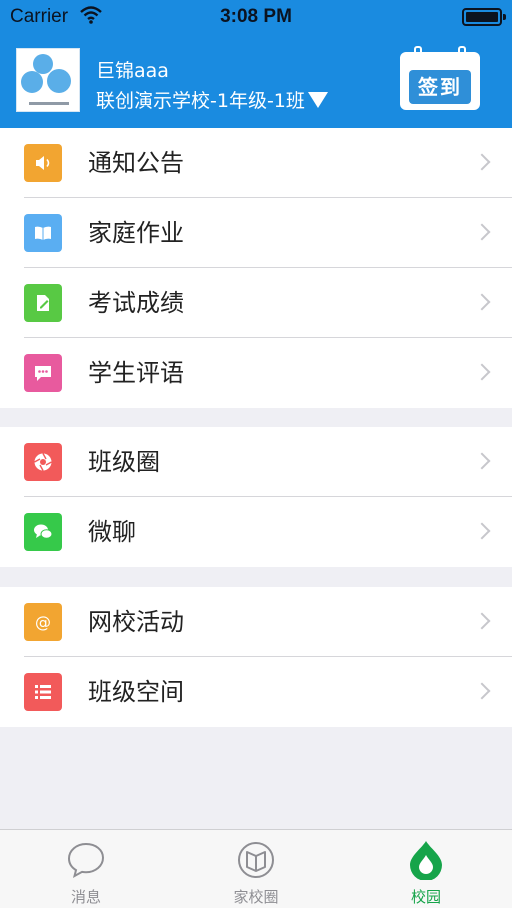  Describe the element at coordinates (86, 860) in the screenshot. I see `speech-bubble-icon` at that location.